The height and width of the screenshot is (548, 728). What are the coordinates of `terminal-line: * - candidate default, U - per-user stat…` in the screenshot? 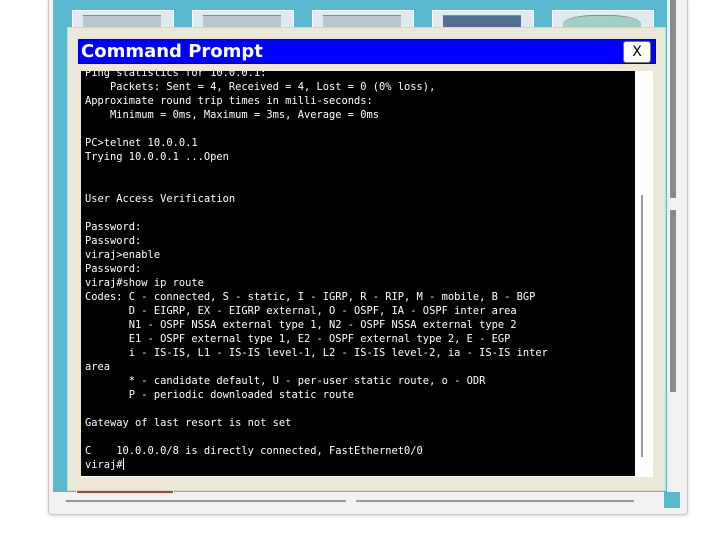 It's located at (285, 381).